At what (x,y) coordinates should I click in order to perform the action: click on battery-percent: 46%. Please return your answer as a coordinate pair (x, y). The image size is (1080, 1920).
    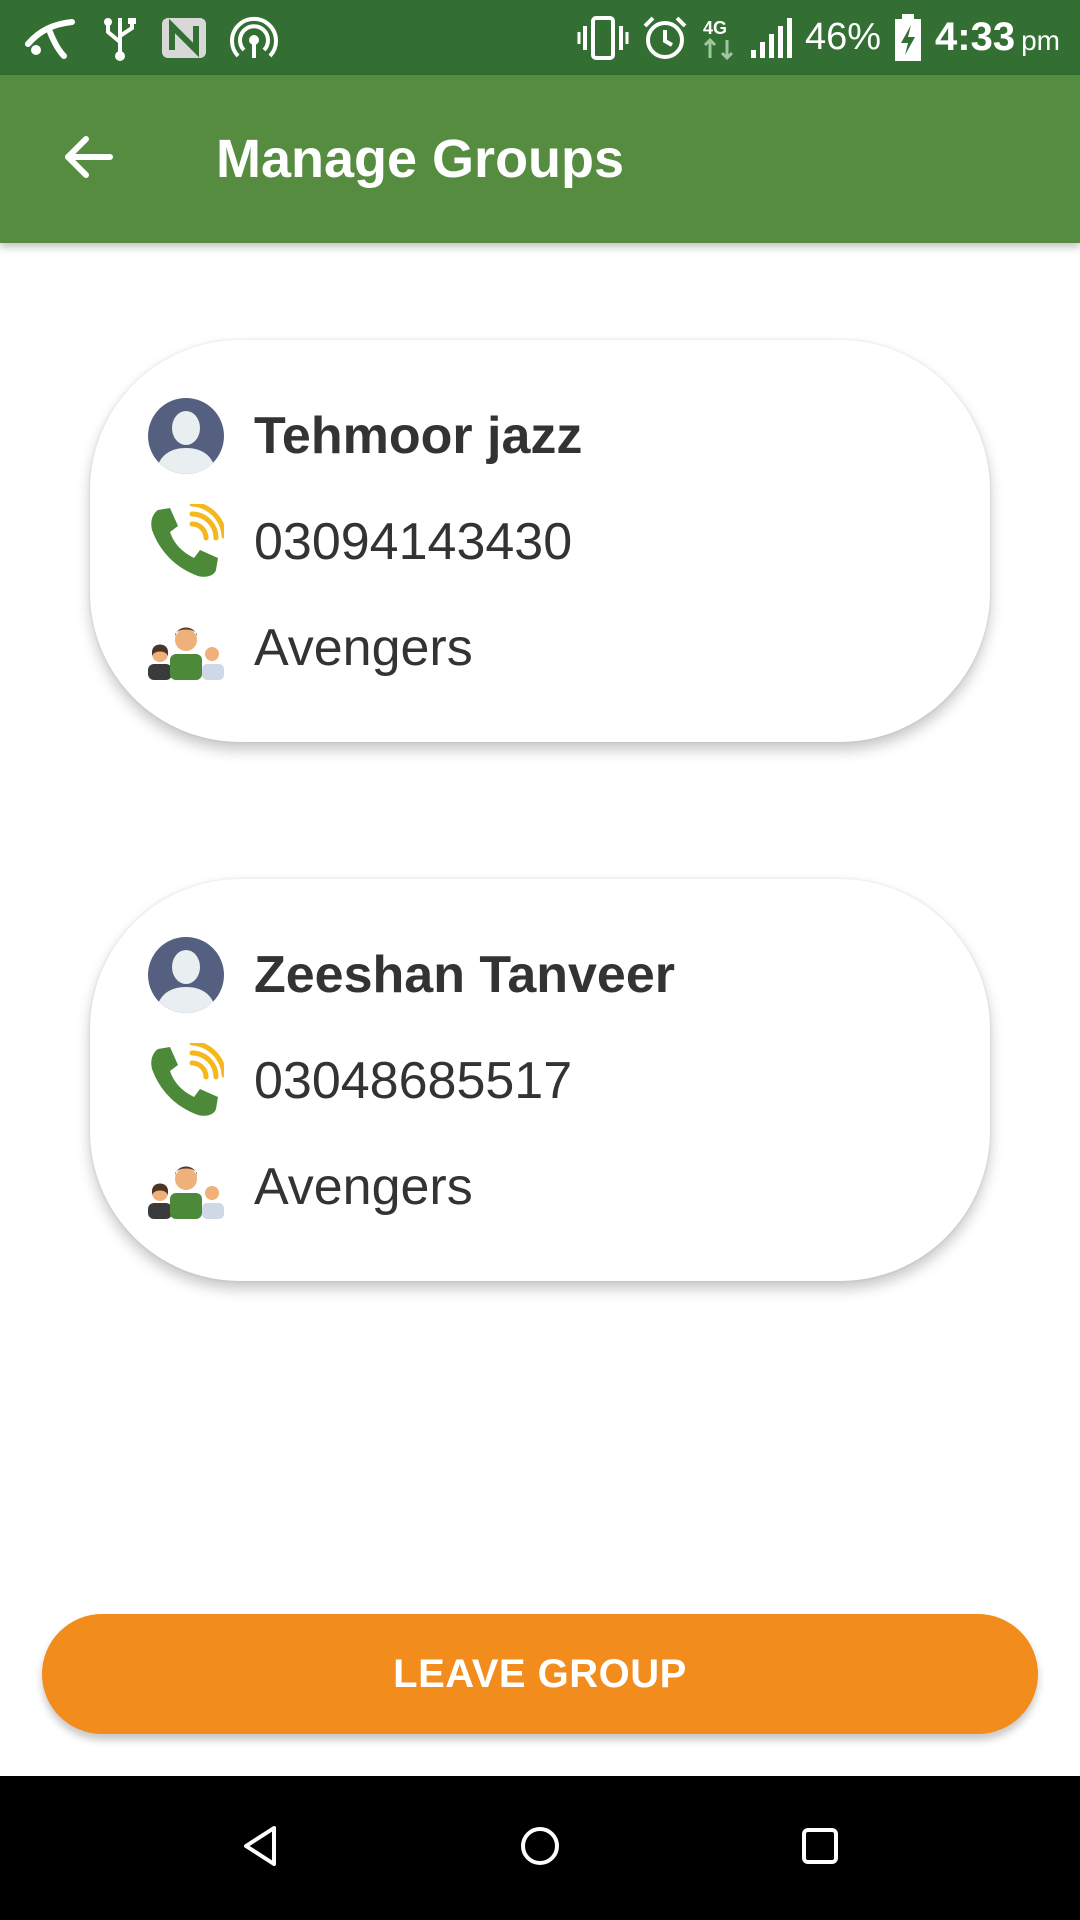
    Looking at the image, I should click on (843, 37).